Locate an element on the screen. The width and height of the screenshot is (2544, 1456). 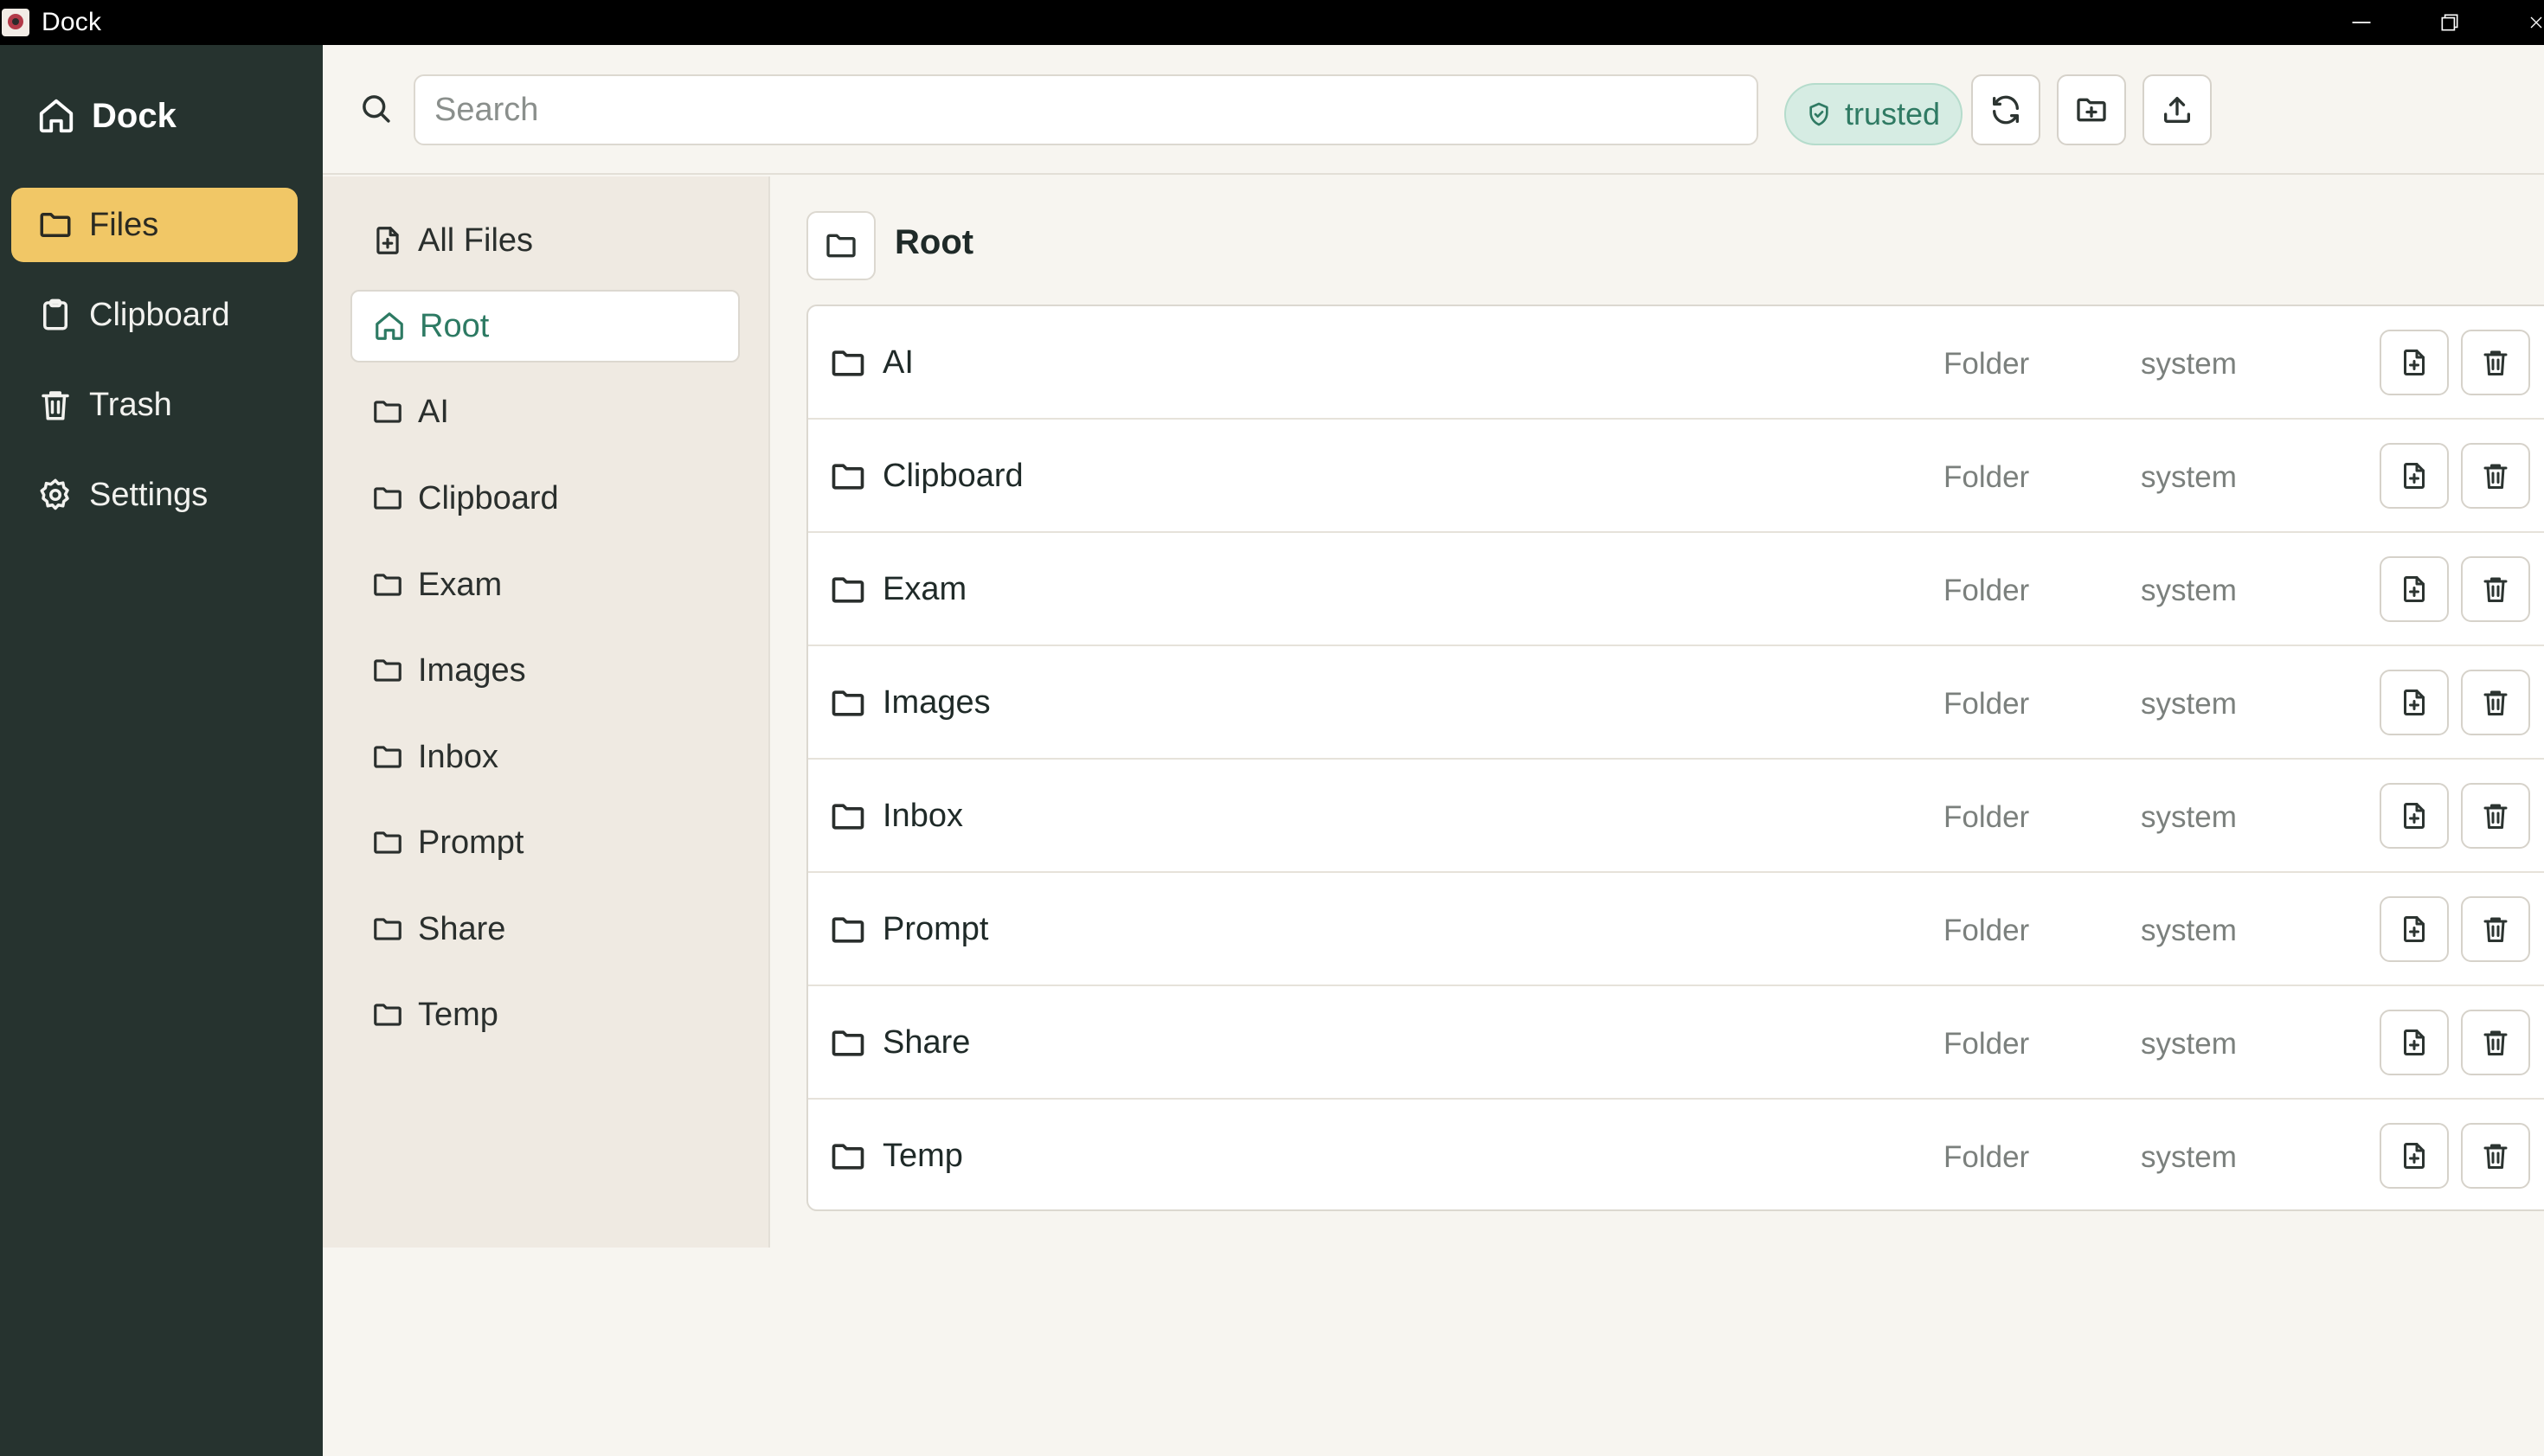
row-name: Inbox is located at coordinates (923, 816).